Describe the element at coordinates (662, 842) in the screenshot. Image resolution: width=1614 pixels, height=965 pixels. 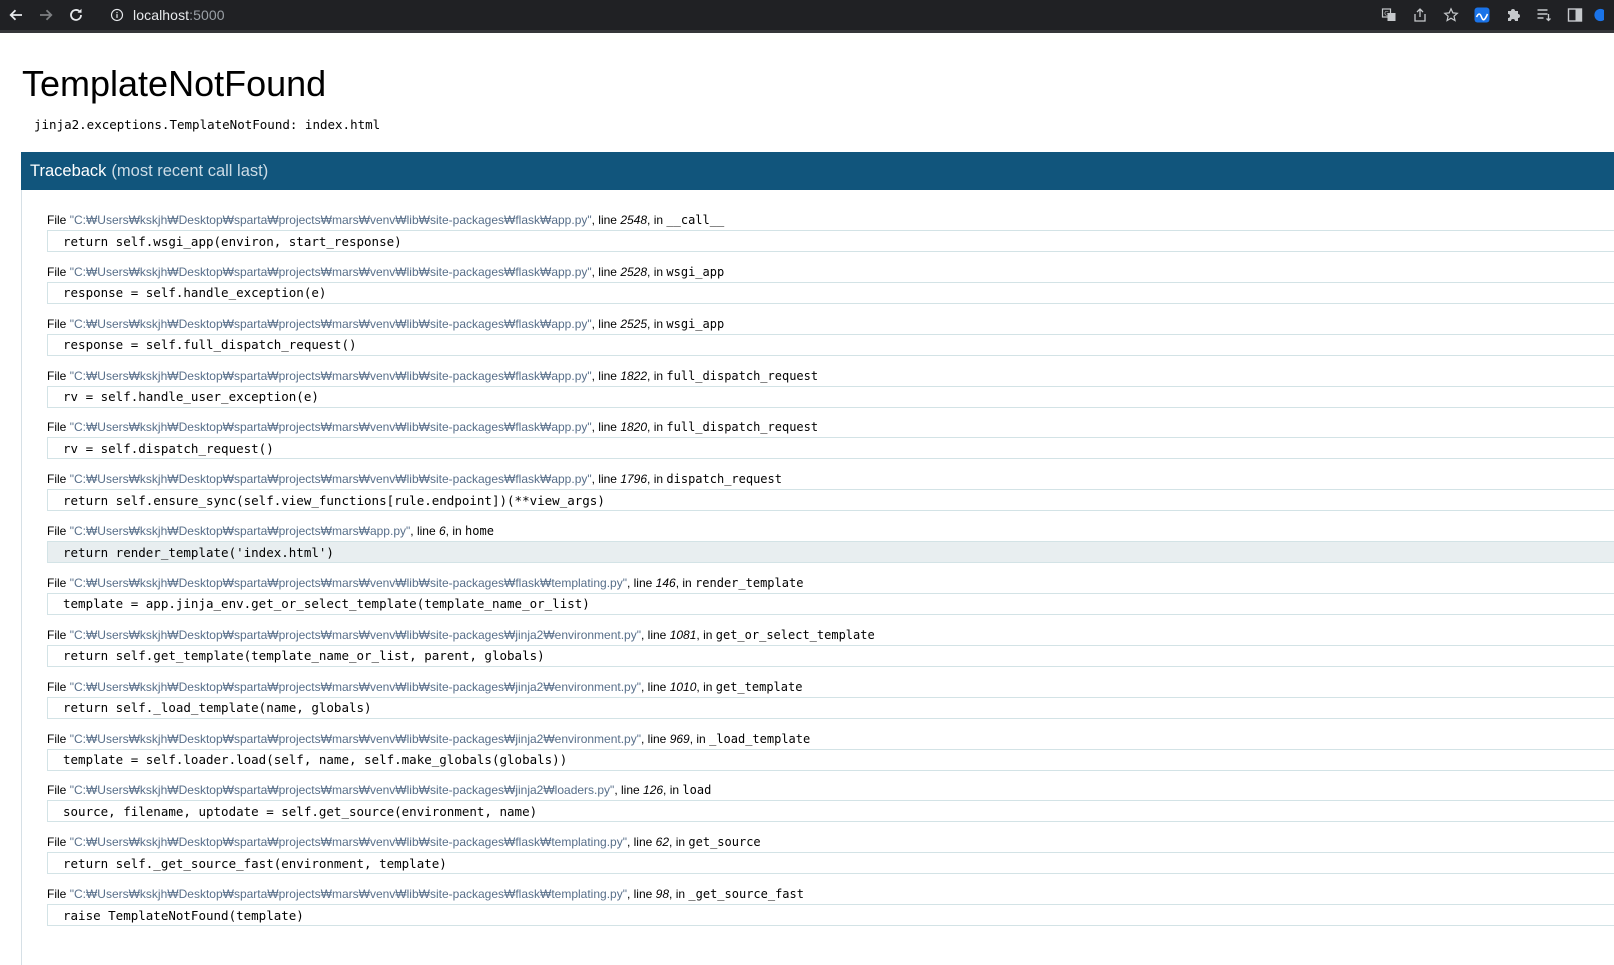
I see `frame-line-number: 62` at that location.